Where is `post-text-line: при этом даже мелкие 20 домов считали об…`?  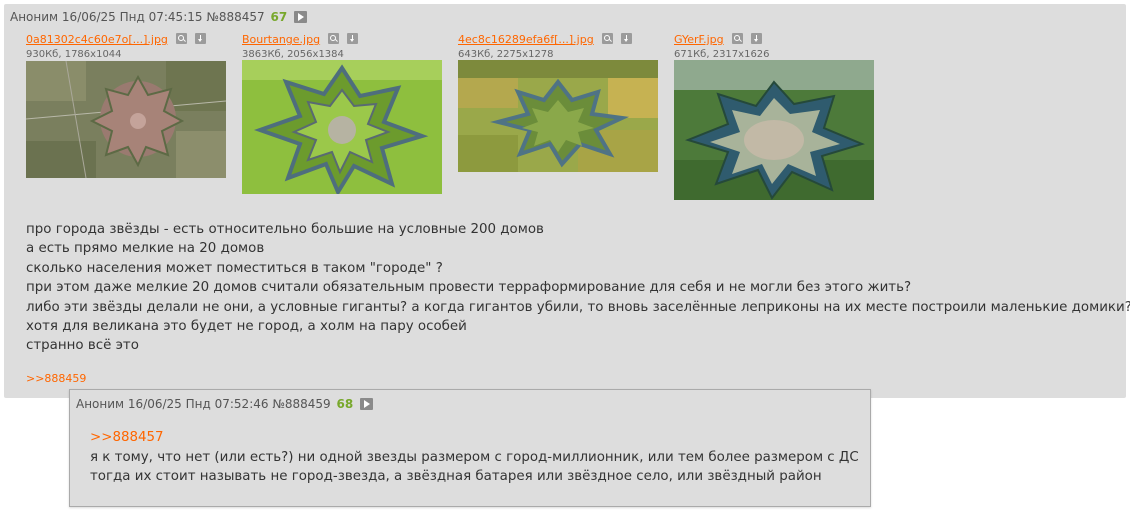 post-text-line: при этом даже мелкие 20 домов считали об… is located at coordinates (469, 288).